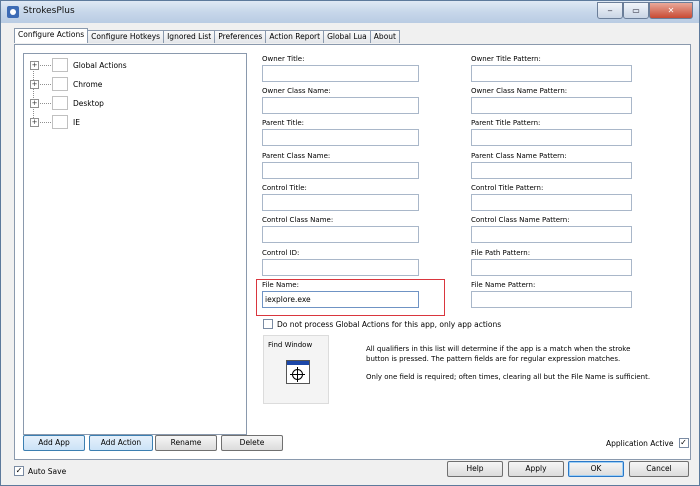  I want to click on title-bar: StrokesPlus ‒ ▭ ✕, so click(350, 12).